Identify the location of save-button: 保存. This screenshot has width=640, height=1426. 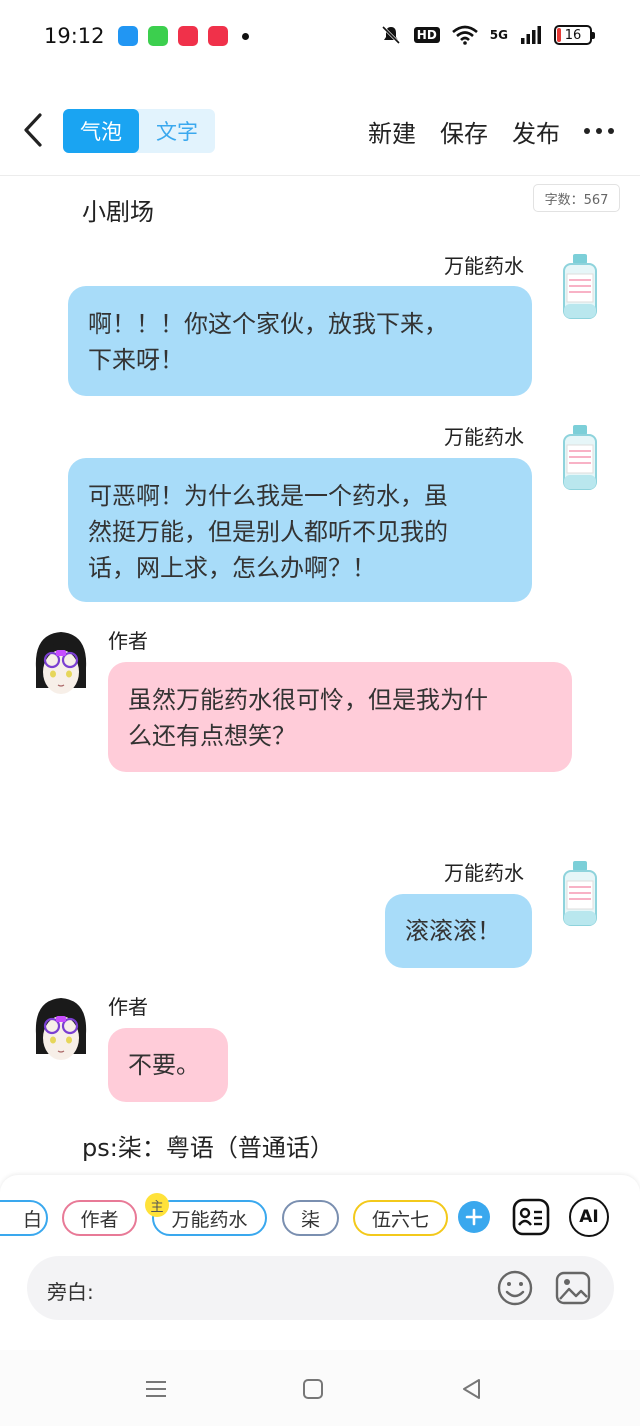
(464, 131).